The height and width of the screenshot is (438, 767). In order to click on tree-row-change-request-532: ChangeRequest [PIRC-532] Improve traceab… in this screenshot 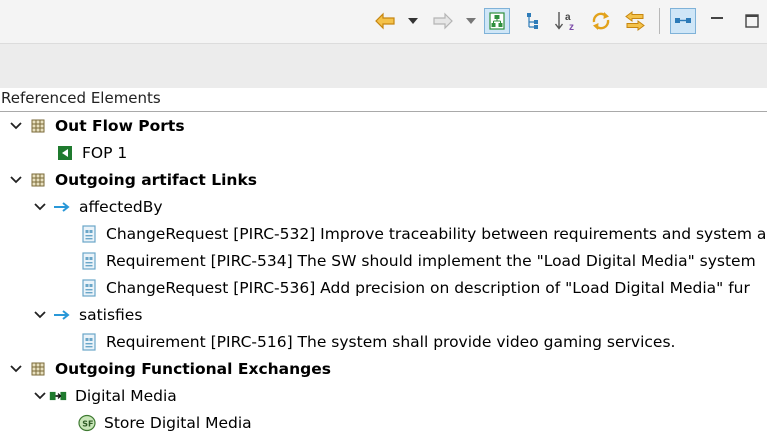, I will do `click(423, 233)`.